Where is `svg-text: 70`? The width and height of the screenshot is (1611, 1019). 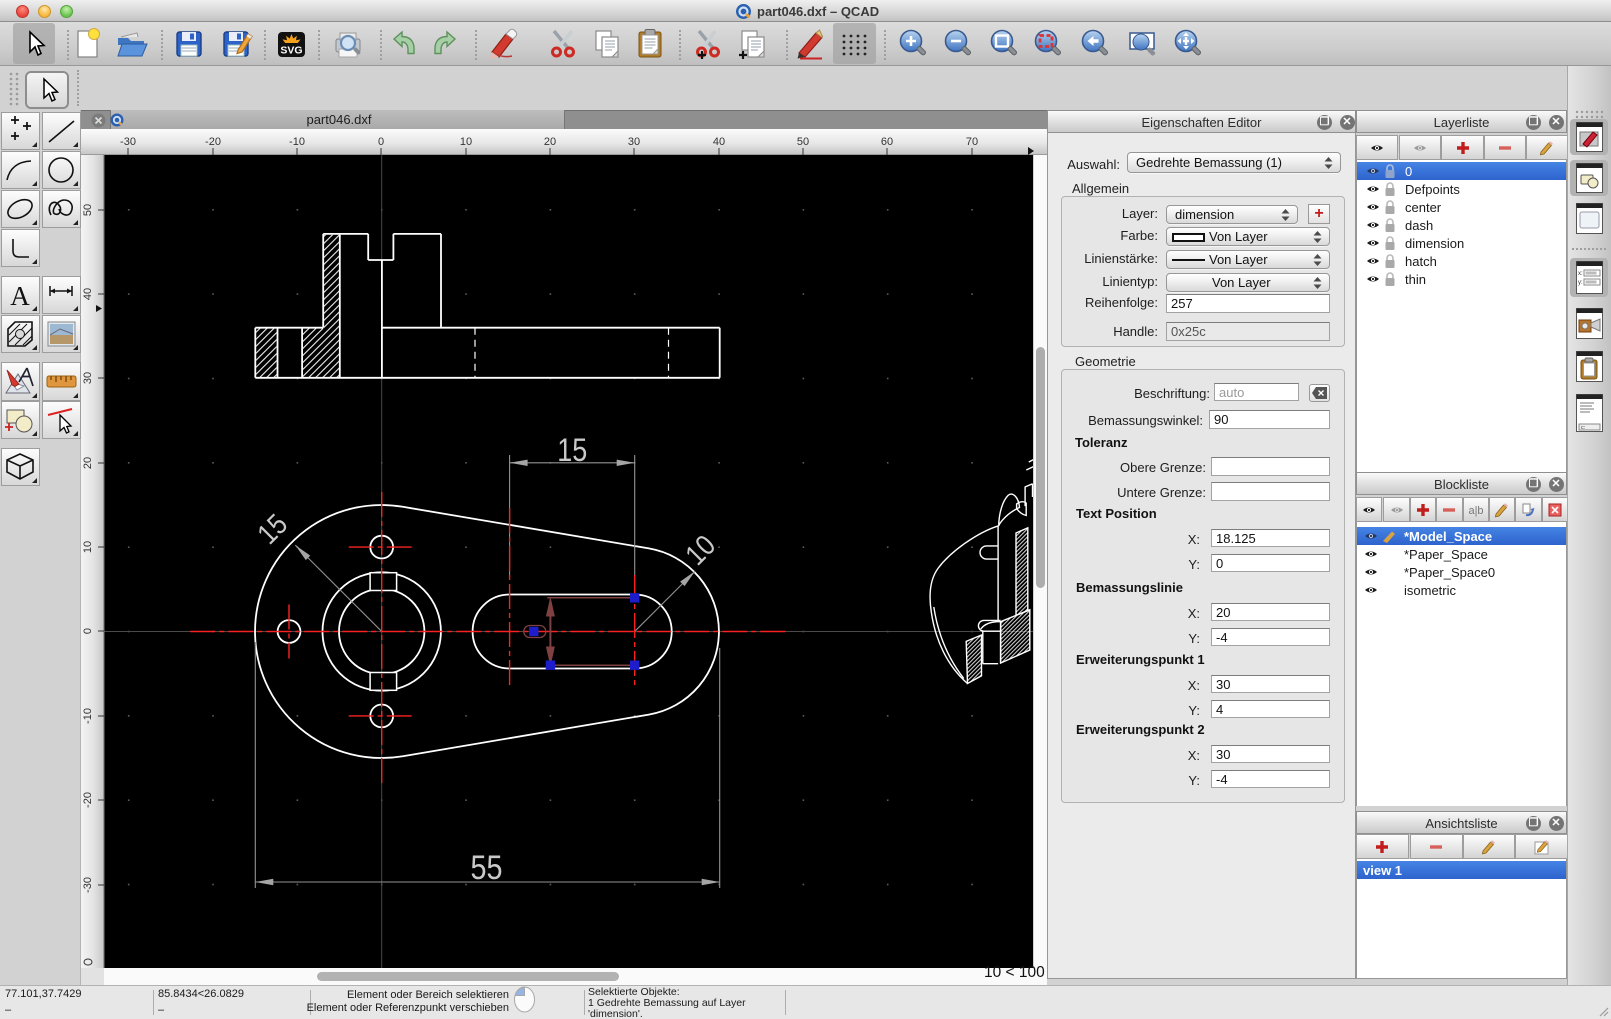 svg-text: 70 is located at coordinates (972, 142).